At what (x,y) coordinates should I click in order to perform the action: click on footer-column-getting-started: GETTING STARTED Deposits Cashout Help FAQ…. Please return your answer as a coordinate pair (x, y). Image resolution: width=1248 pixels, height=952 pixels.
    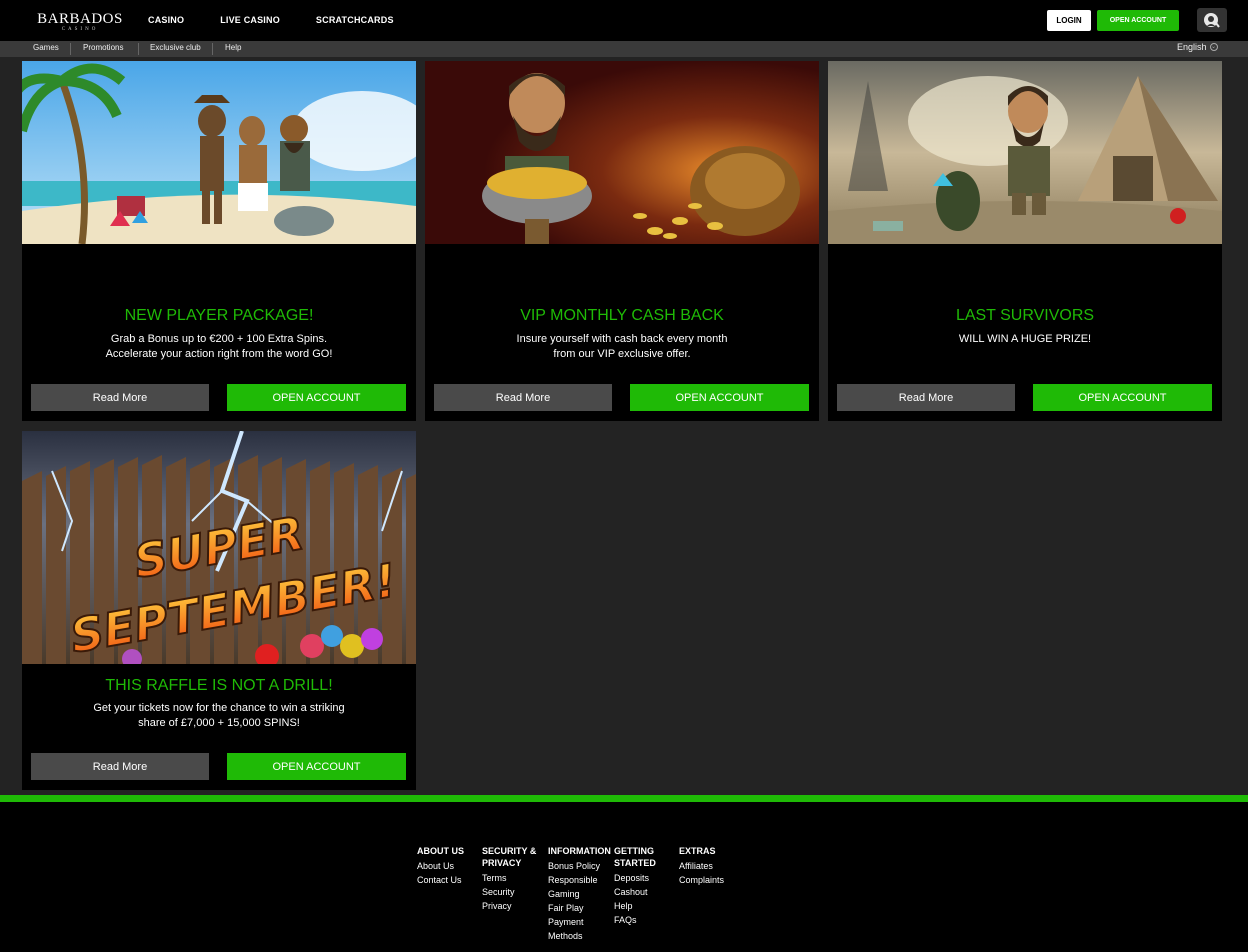
    Looking at the image, I should click on (635, 886).